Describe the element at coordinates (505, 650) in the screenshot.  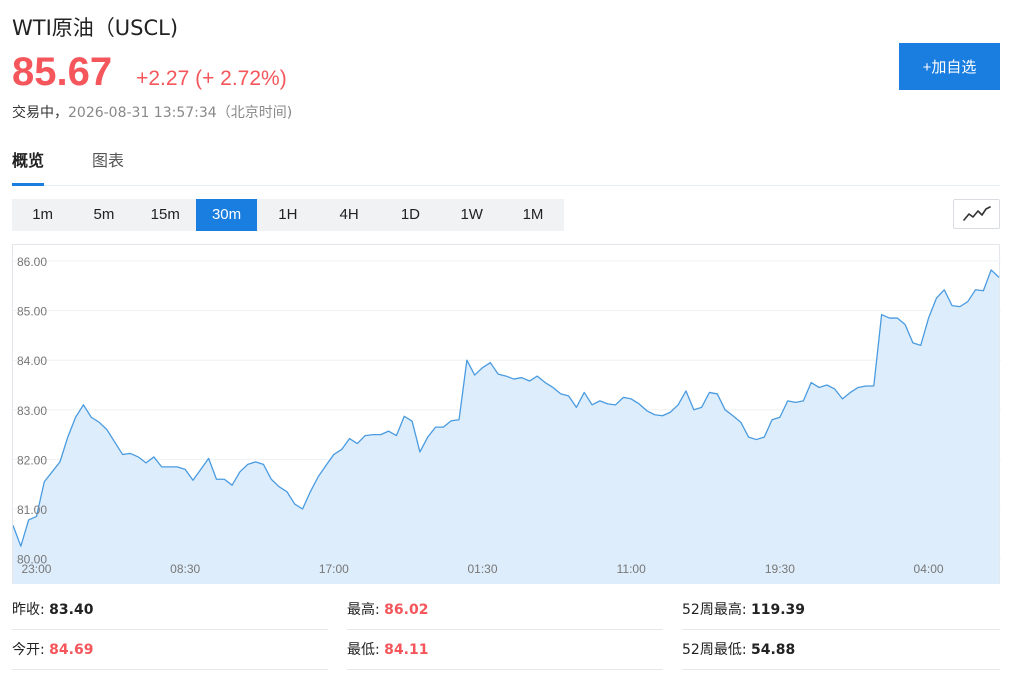
I see `stat-low: 最低: 84.11` at that location.